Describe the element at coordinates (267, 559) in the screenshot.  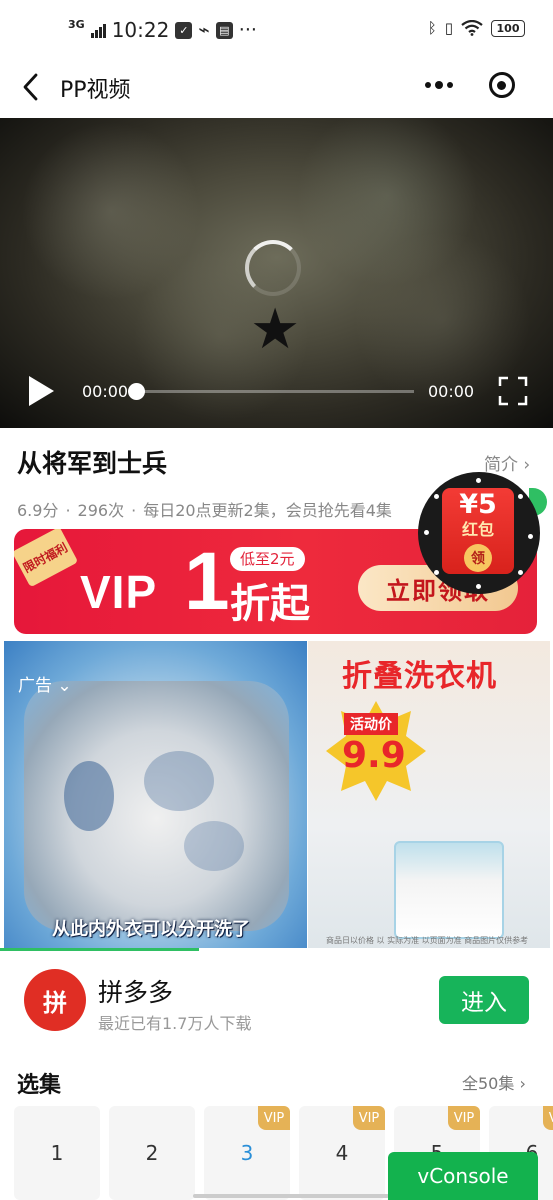
I see `low-price-pill: 低至2元` at that location.